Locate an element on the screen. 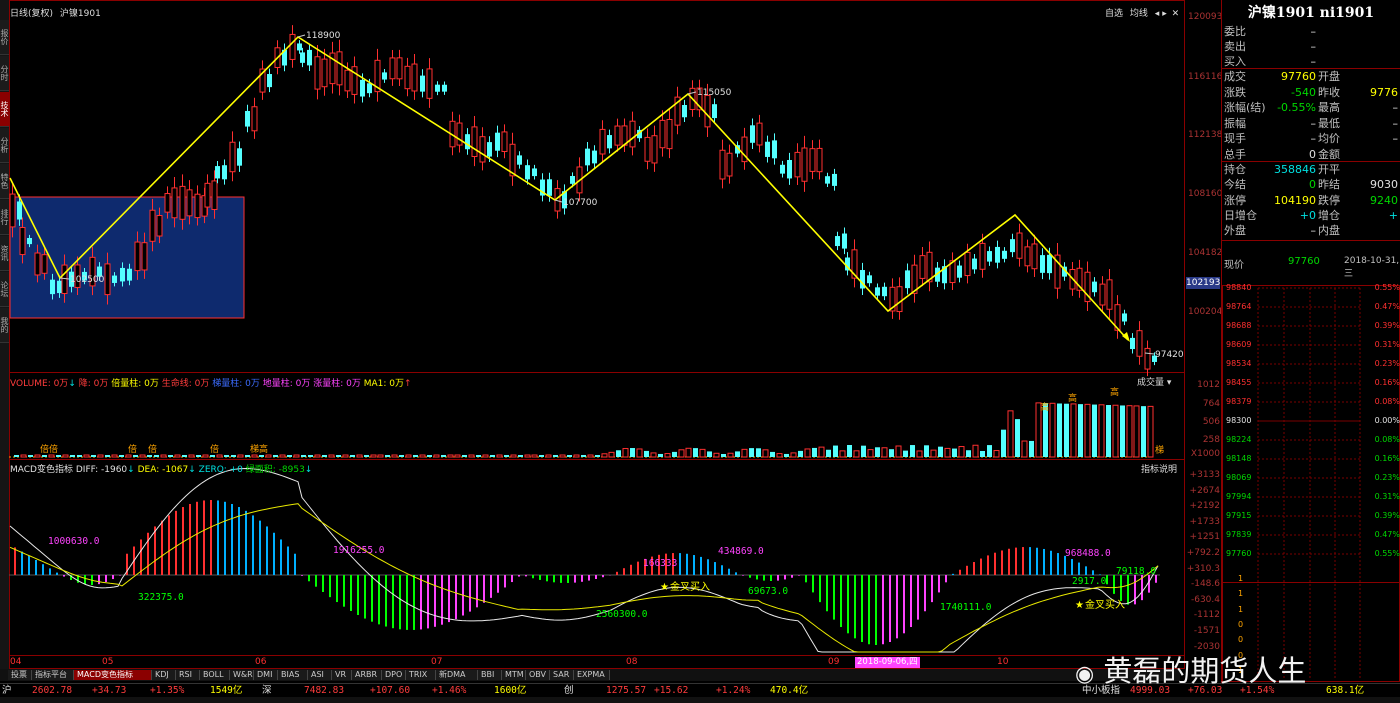 This screenshot has height=703, width=1400. mini-pct-tick: 0.08% is located at coordinates (1387, 401).